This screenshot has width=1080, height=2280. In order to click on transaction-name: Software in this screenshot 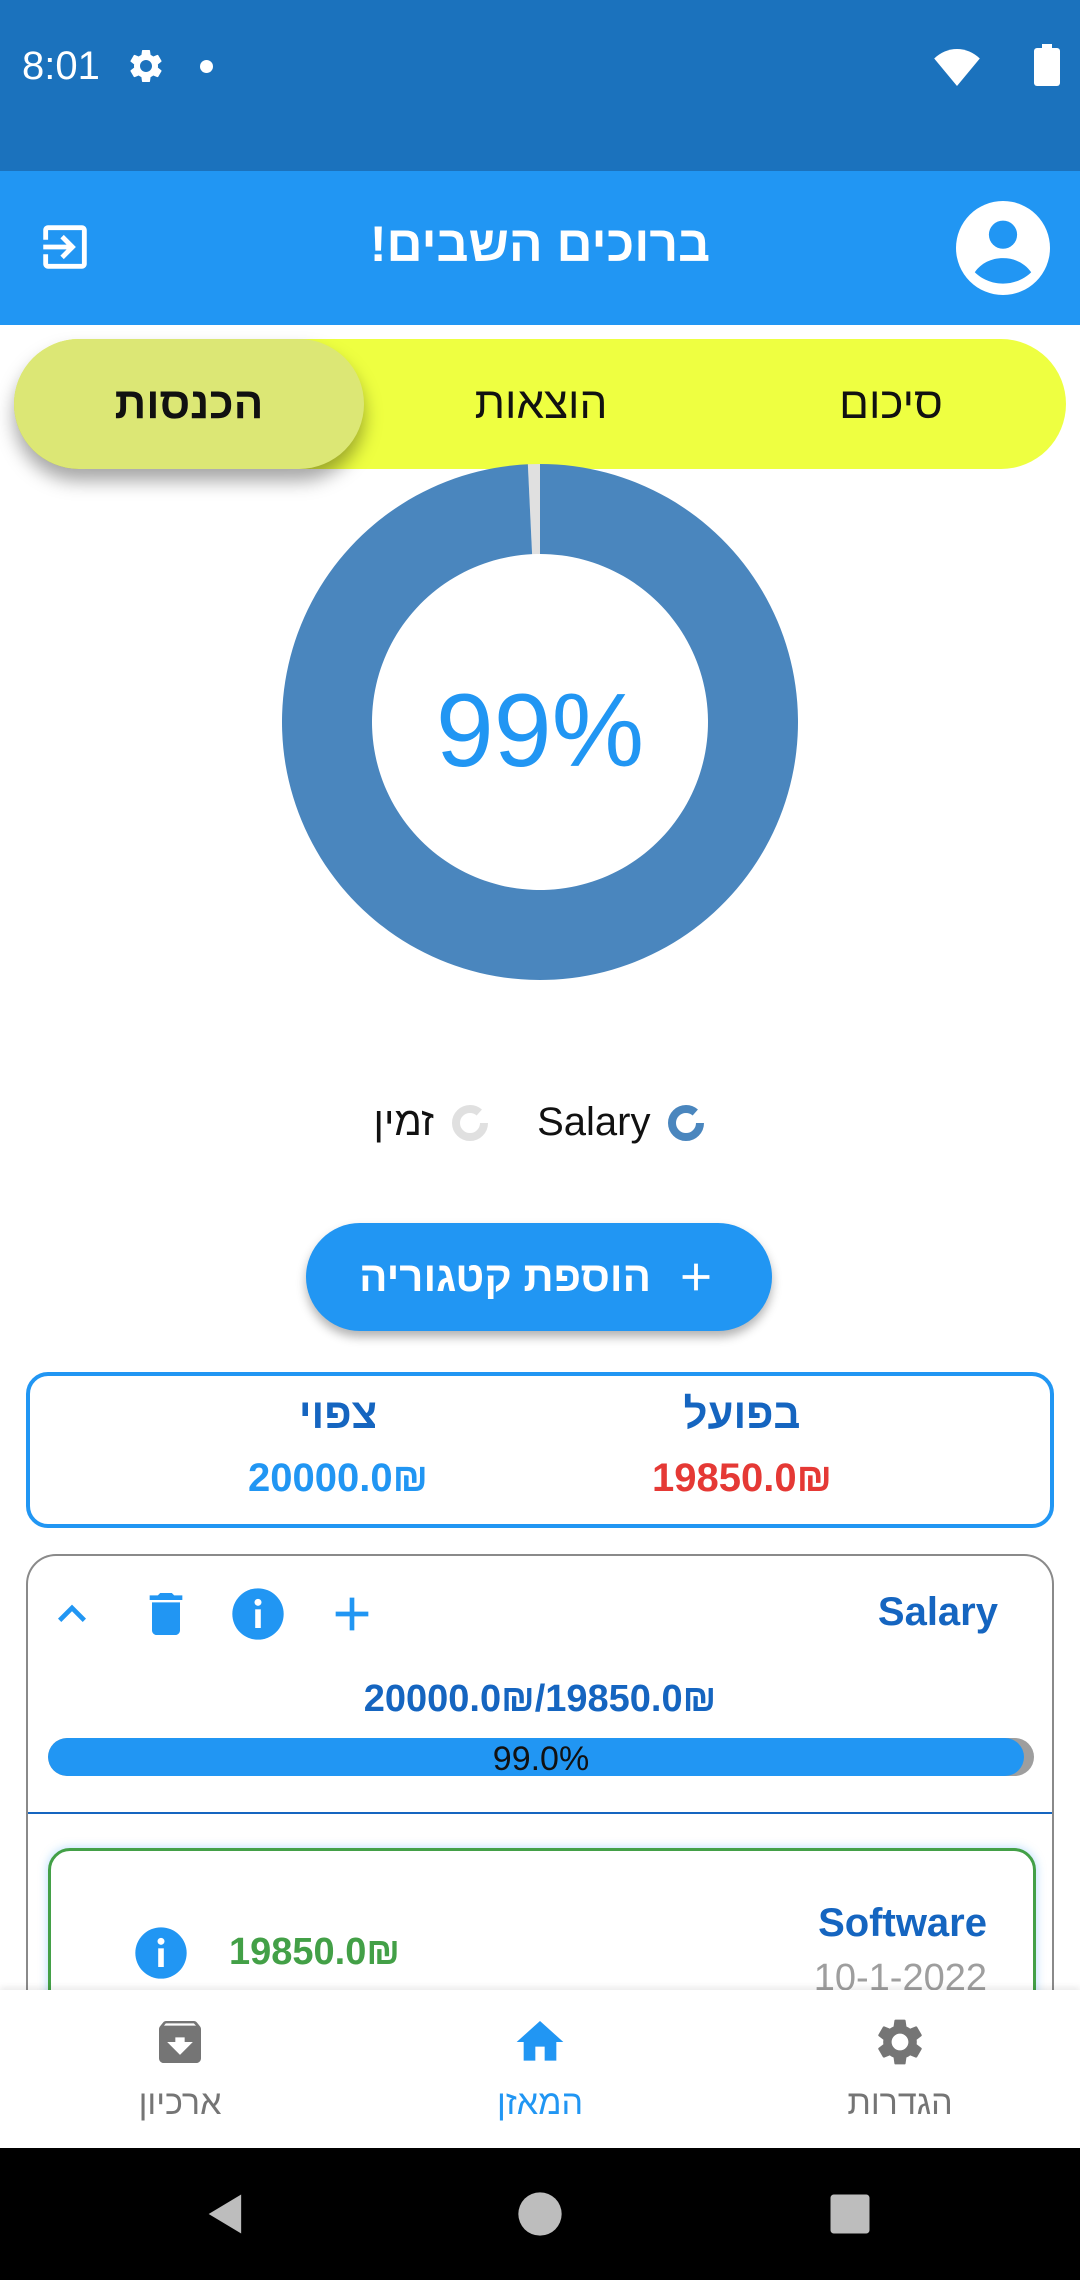, I will do `click(902, 1923)`.